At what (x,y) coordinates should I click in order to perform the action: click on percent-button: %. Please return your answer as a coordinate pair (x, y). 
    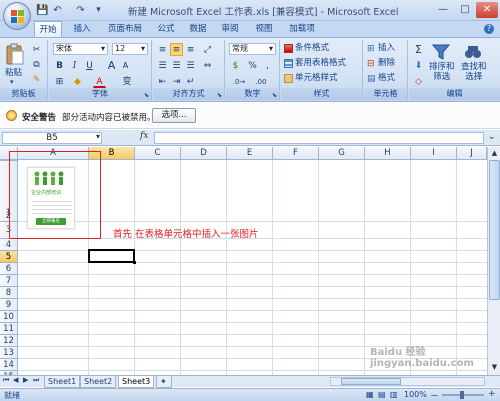
    Looking at the image, I should click on (252, 65).